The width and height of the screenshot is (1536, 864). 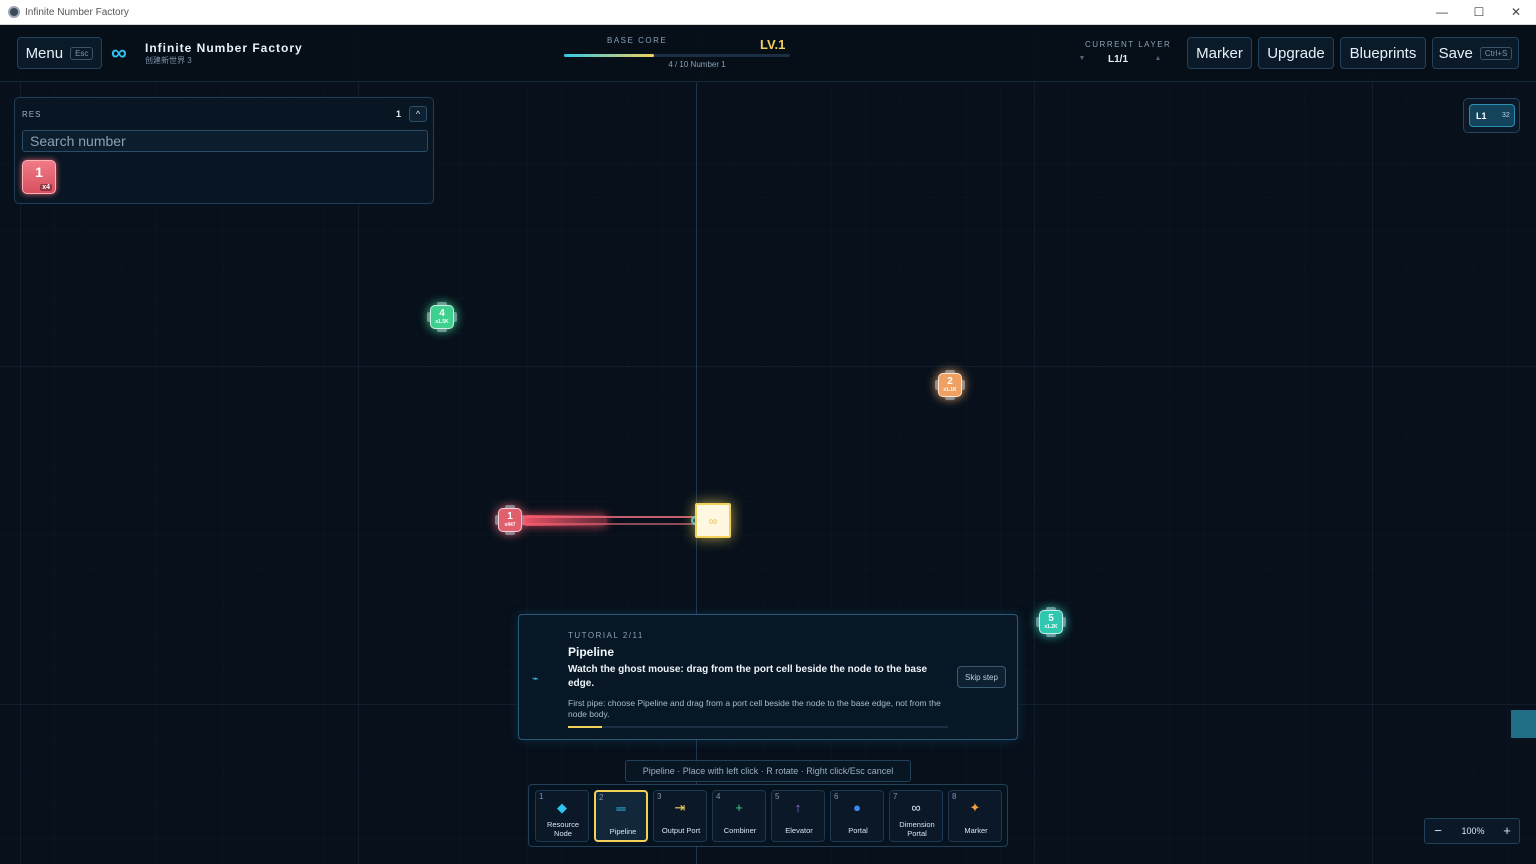 I want to click on resource-item-qty: x4, so click(x=46, y=187).